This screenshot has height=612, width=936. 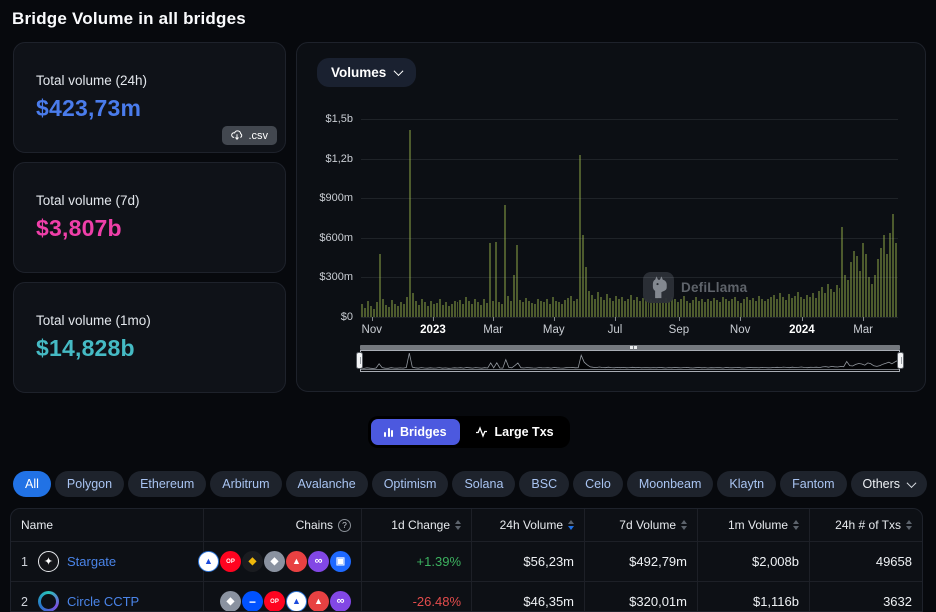 What do you see at coordinates (85, 348) in the screenshot?
I see `stat-value: $14,828b` at bounding box center [85, 348].